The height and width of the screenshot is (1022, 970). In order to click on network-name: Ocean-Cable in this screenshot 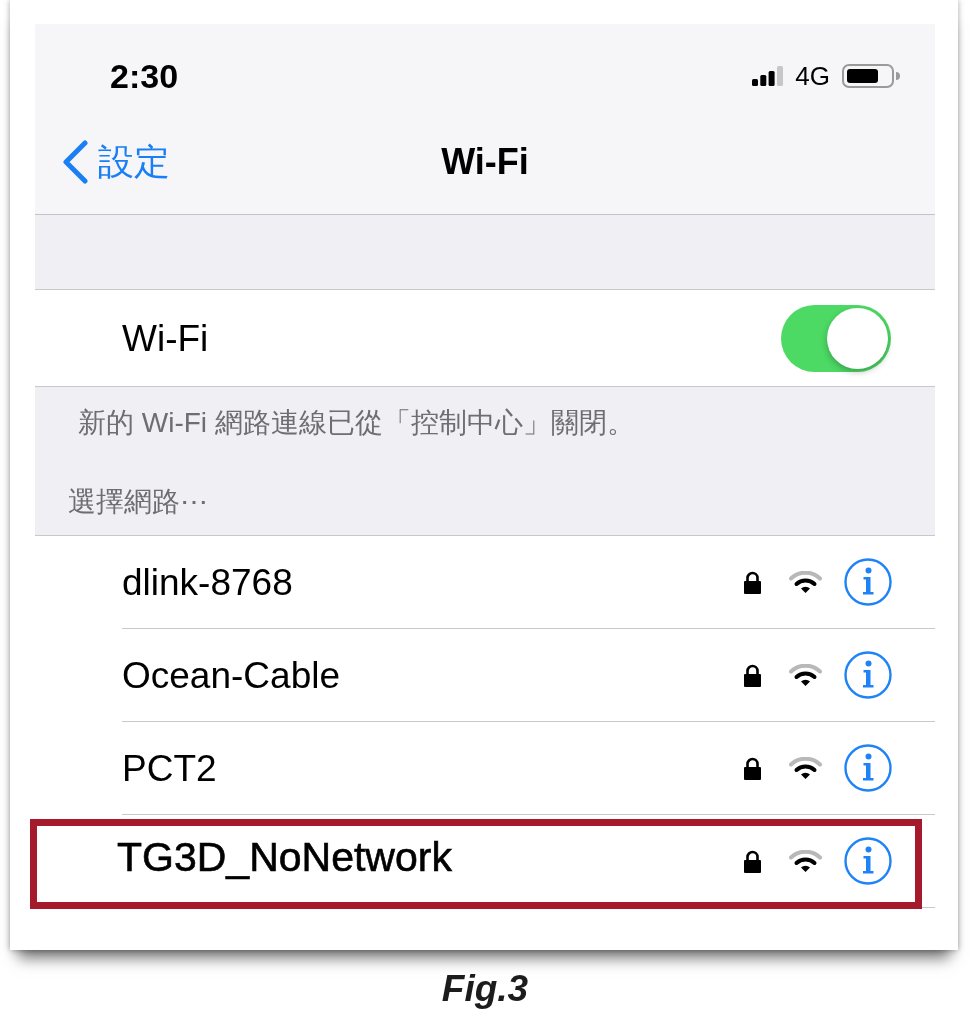, I will do `click(231, 675)`.